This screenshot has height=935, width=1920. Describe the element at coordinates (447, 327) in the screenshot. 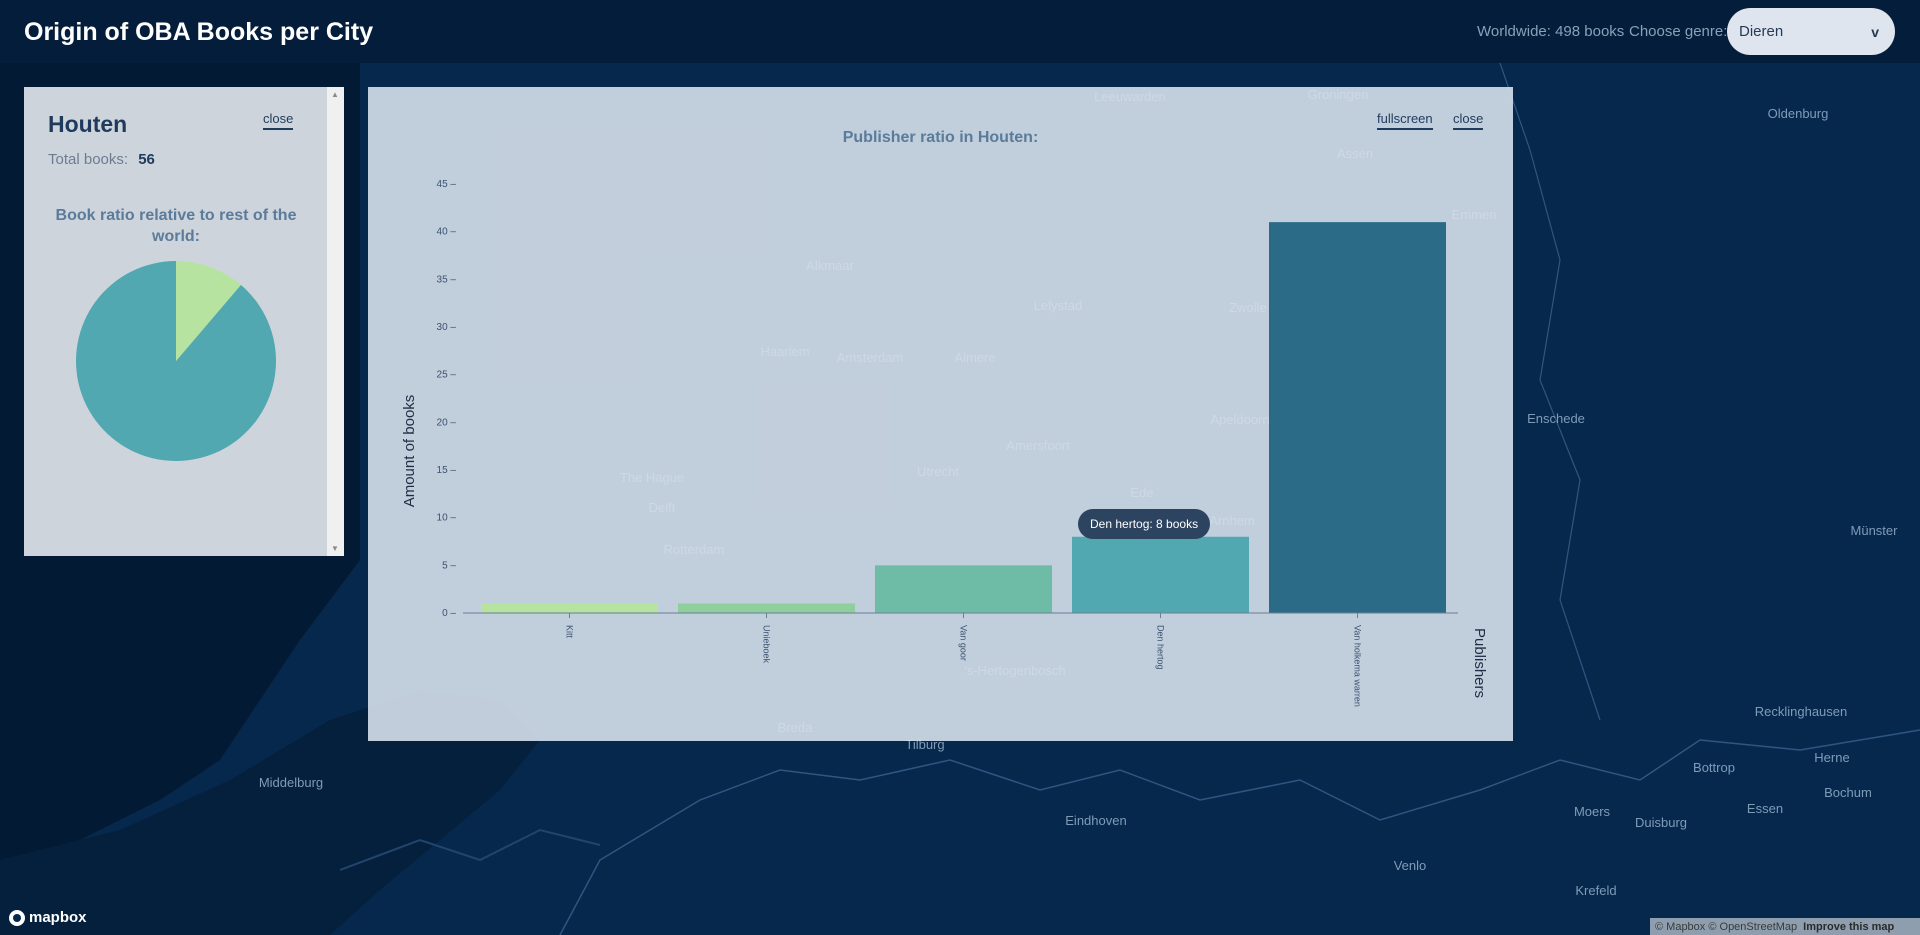

I see `y-tick-label: 30 –` at that location.